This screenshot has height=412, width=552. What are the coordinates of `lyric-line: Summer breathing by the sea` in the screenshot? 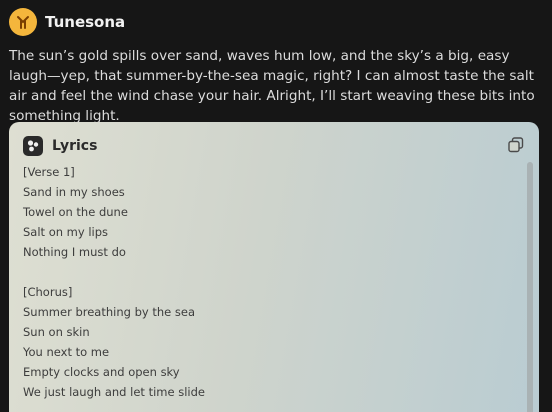 It's located at (109, 312).